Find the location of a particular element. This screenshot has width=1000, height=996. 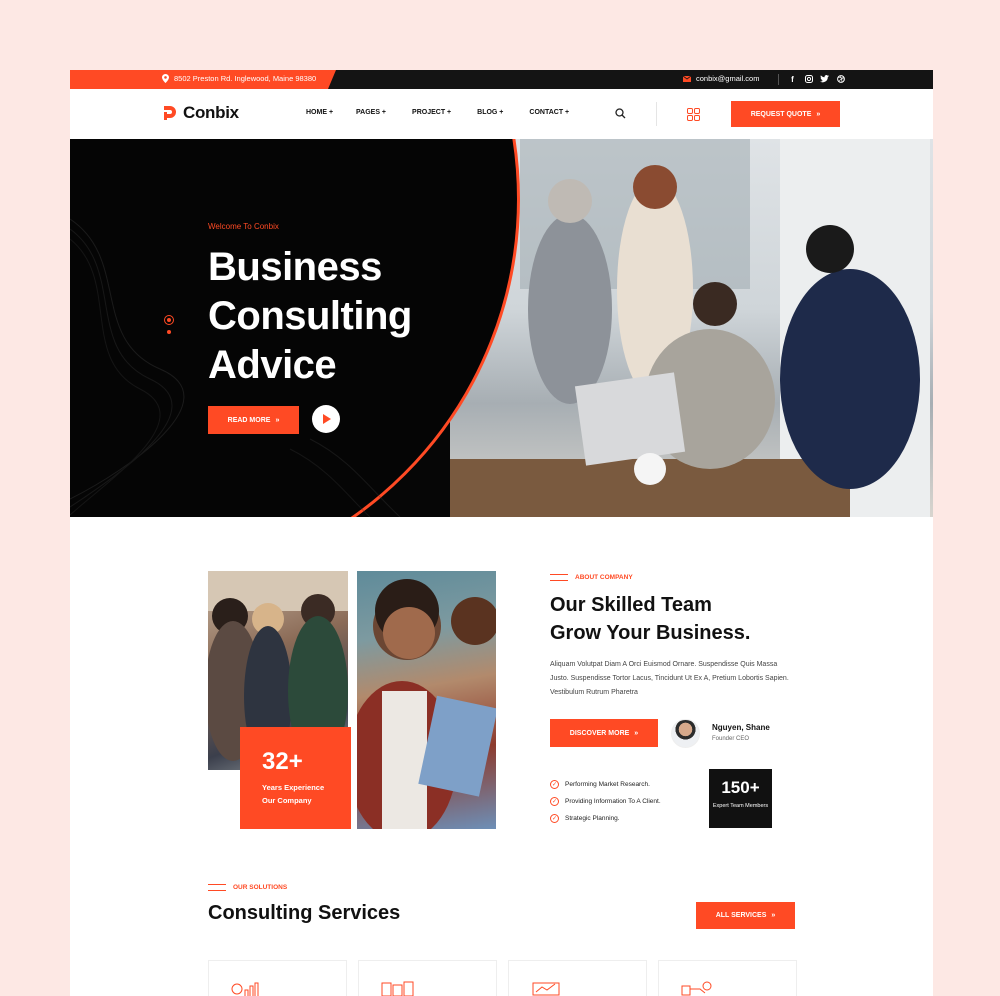

grid-menu-icon is located at coordinates (693, 114).